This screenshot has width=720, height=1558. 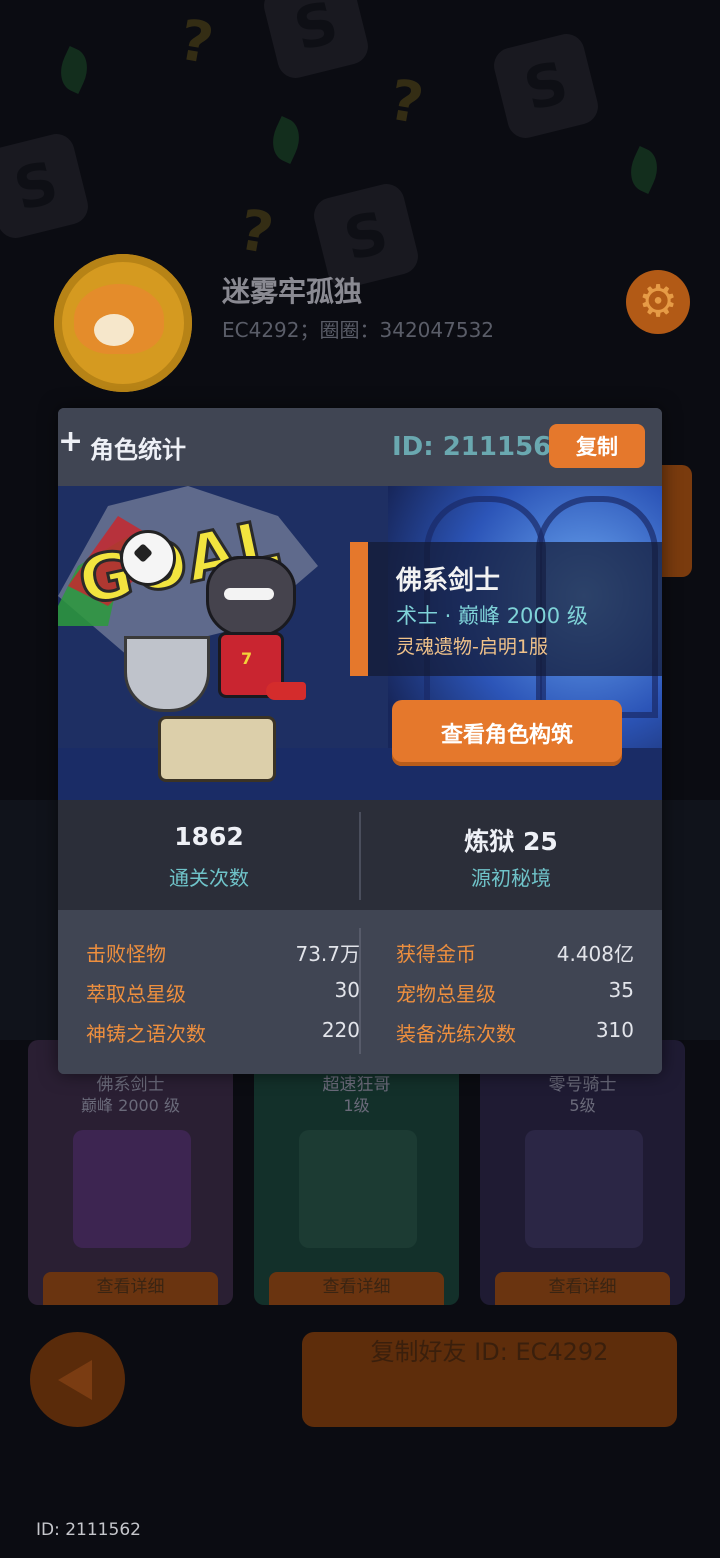 I want to click on stat-row: 宠物总星级 35, so click(x=515, y=993).